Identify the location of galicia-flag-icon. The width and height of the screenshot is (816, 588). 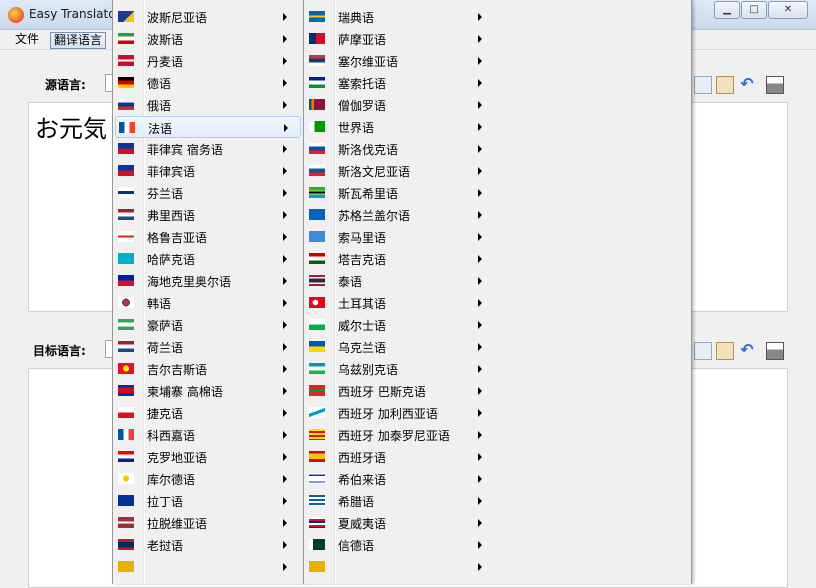
(317, 412).